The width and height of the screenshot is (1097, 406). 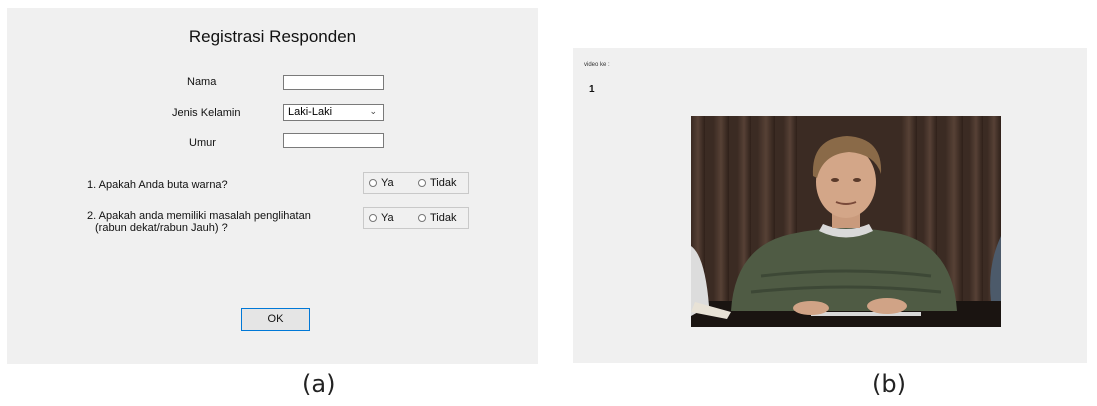 What do you see at coordinates (157, 185) in the screenshot?
I see `question-1: 1. Apakah Anda buta warna?` at bounding box center [157, 185].